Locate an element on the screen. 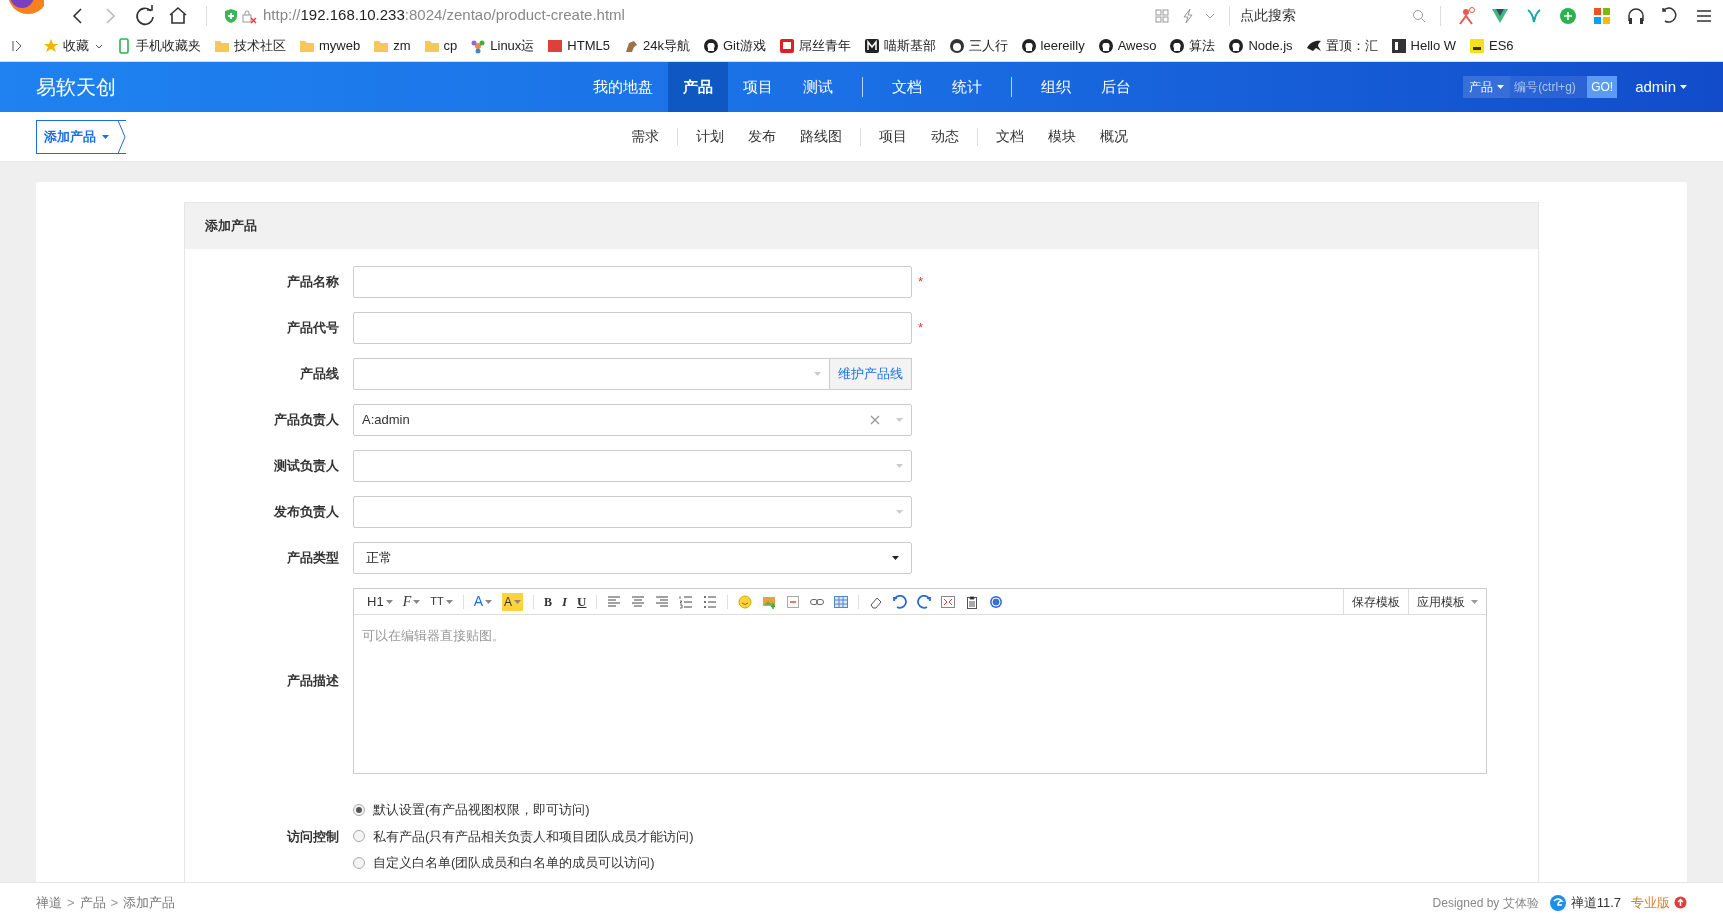 The image size is (1723, 922). bookmark-link: 三人行 is located at coordinates (978, 46).